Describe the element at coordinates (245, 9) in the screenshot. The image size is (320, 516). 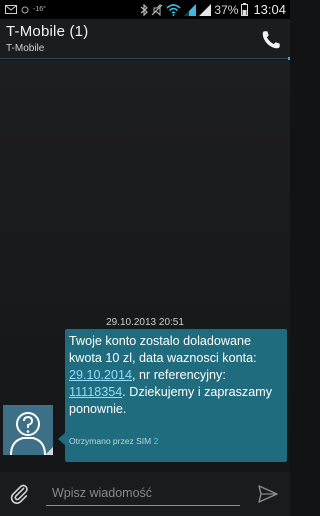
I see `battery-icon` at that location.